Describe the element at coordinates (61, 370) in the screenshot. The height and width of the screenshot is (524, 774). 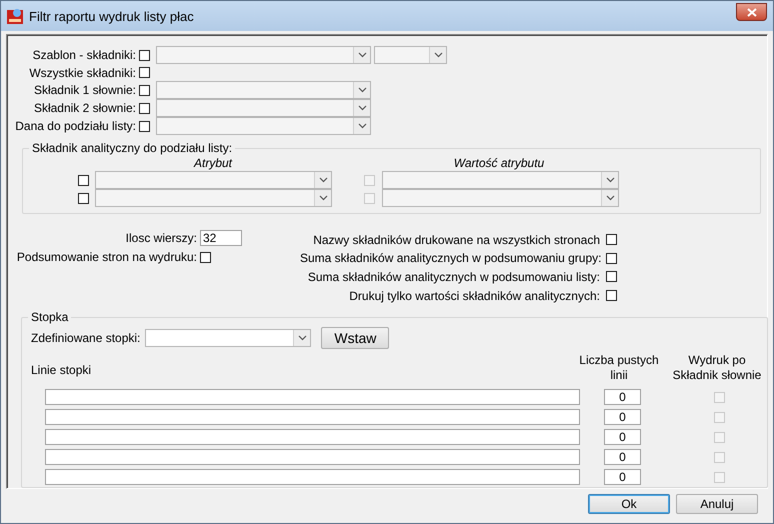
I see `section-label: Linie stopki` at that location.